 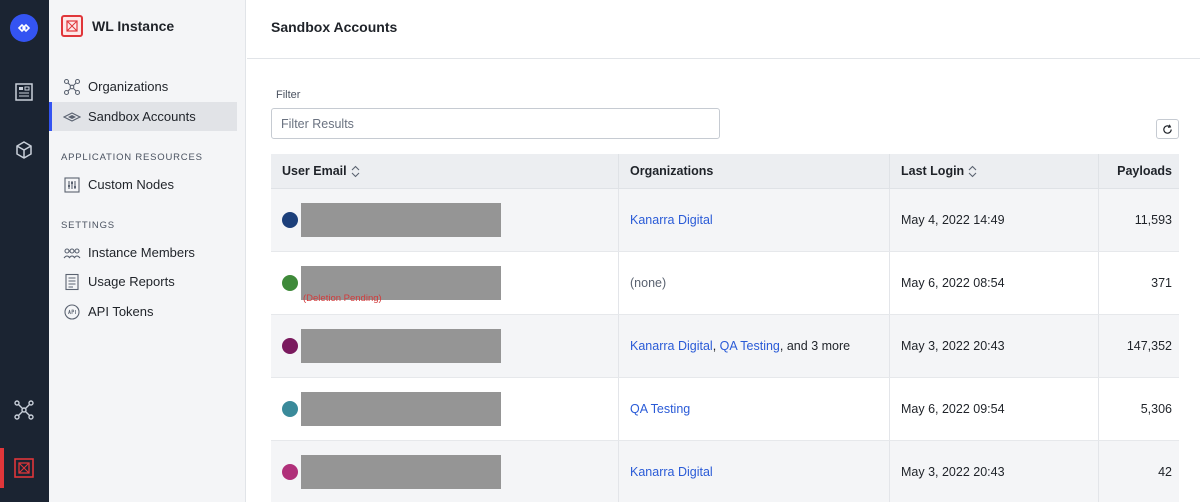 What do you see at coordinates (24, 92) in the screenshot?
I see `dashboard-icon` at bounding box center [24, 92].